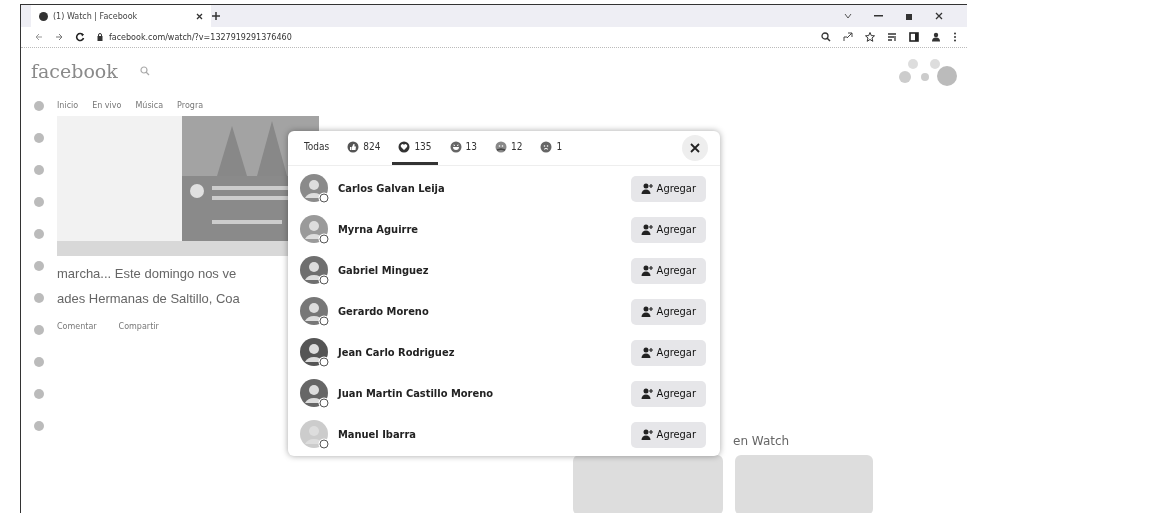  I want to click on url-field: facebook.com/watch/?v=1327919291376460, so click(200, 37).